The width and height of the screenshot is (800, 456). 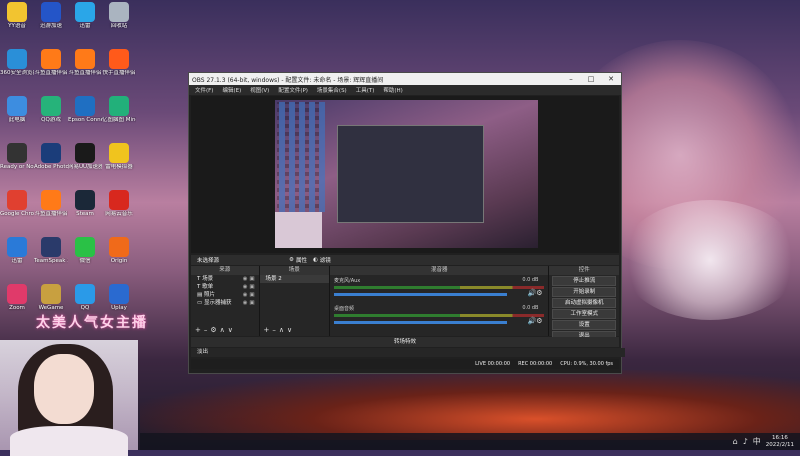 I want to click on properties-button: 属性, so click(x=301, y=260).